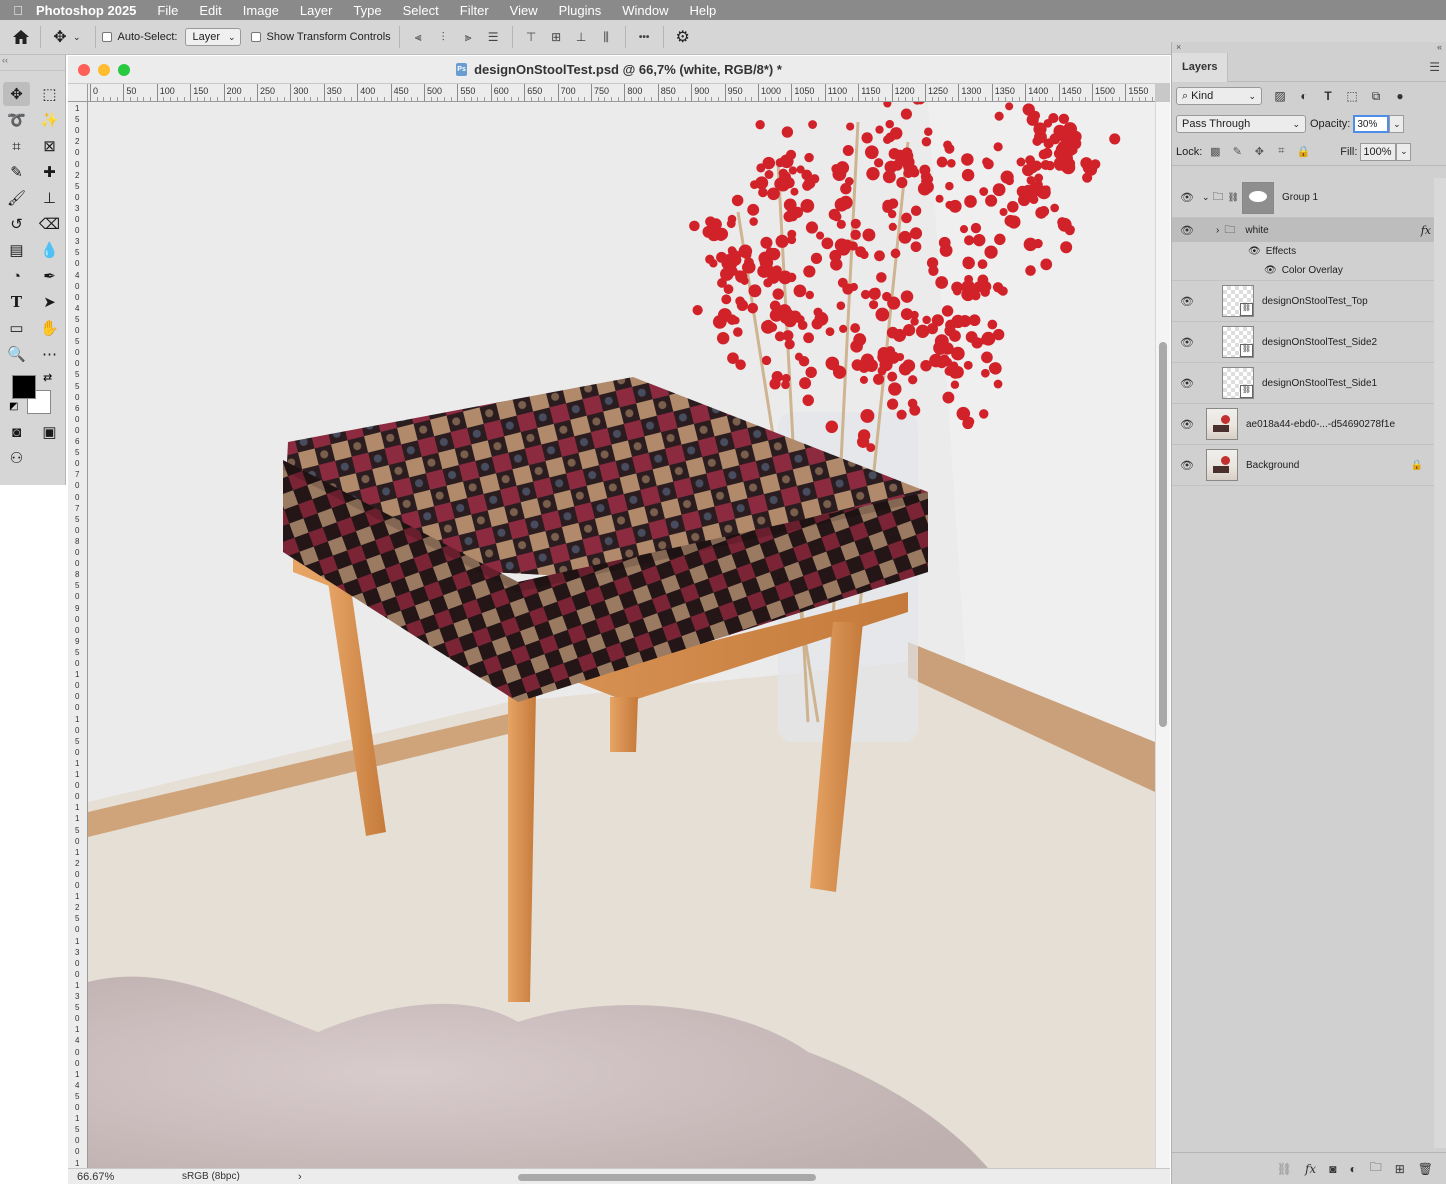  What do you see at coordinates (16, 458) in the screenshot?
I see `generative-fill-icon: ⚇` at bounding box center [16, 458].